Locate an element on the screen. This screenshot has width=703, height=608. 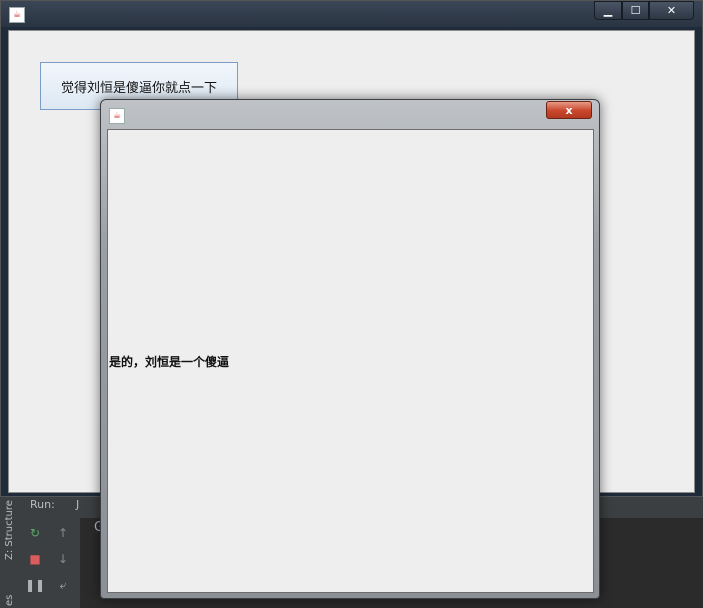
pause-icon: ❚❚ is located at coordinates (35, 585).